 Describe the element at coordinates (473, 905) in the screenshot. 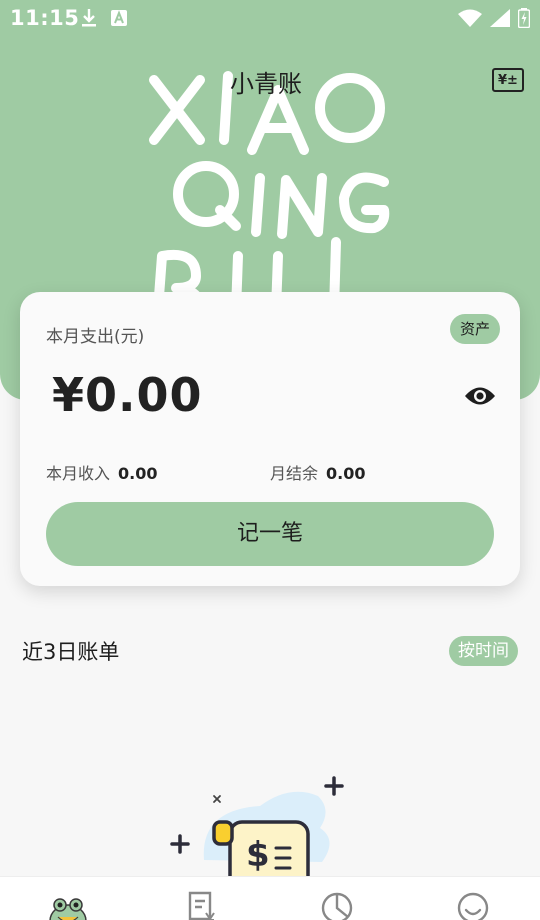

I see `smile-icon` at that location.